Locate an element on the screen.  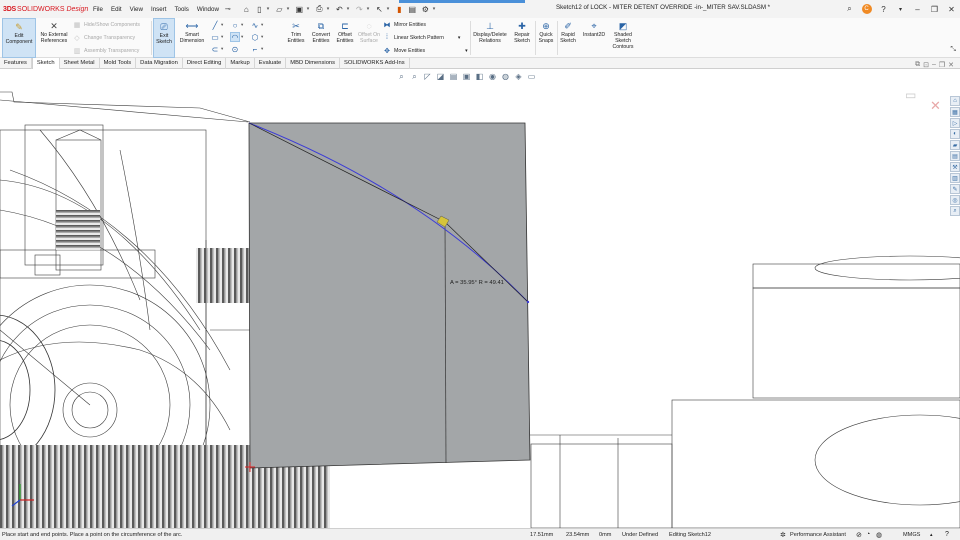
unit-system-selector: MMGS is located at coordinates (911, 535).